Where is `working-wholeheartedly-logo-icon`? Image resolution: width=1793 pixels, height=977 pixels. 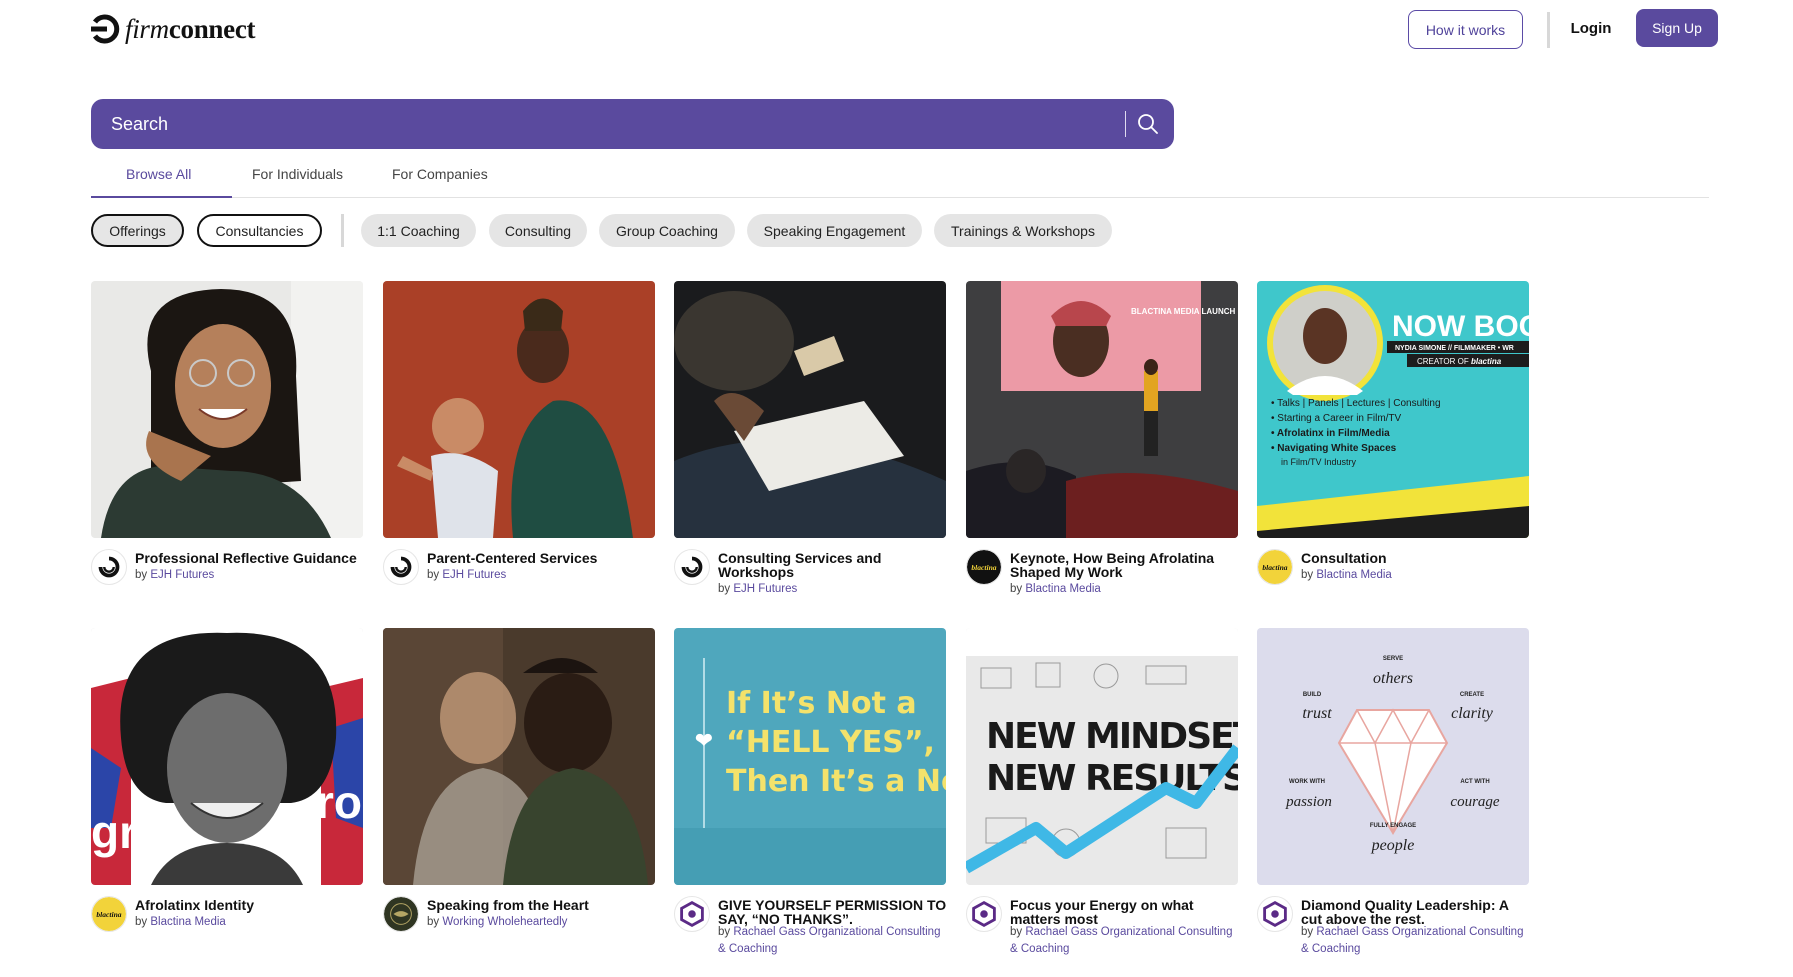
working-wholeheartedly-logo-icon is located at coordinates (401, 914).